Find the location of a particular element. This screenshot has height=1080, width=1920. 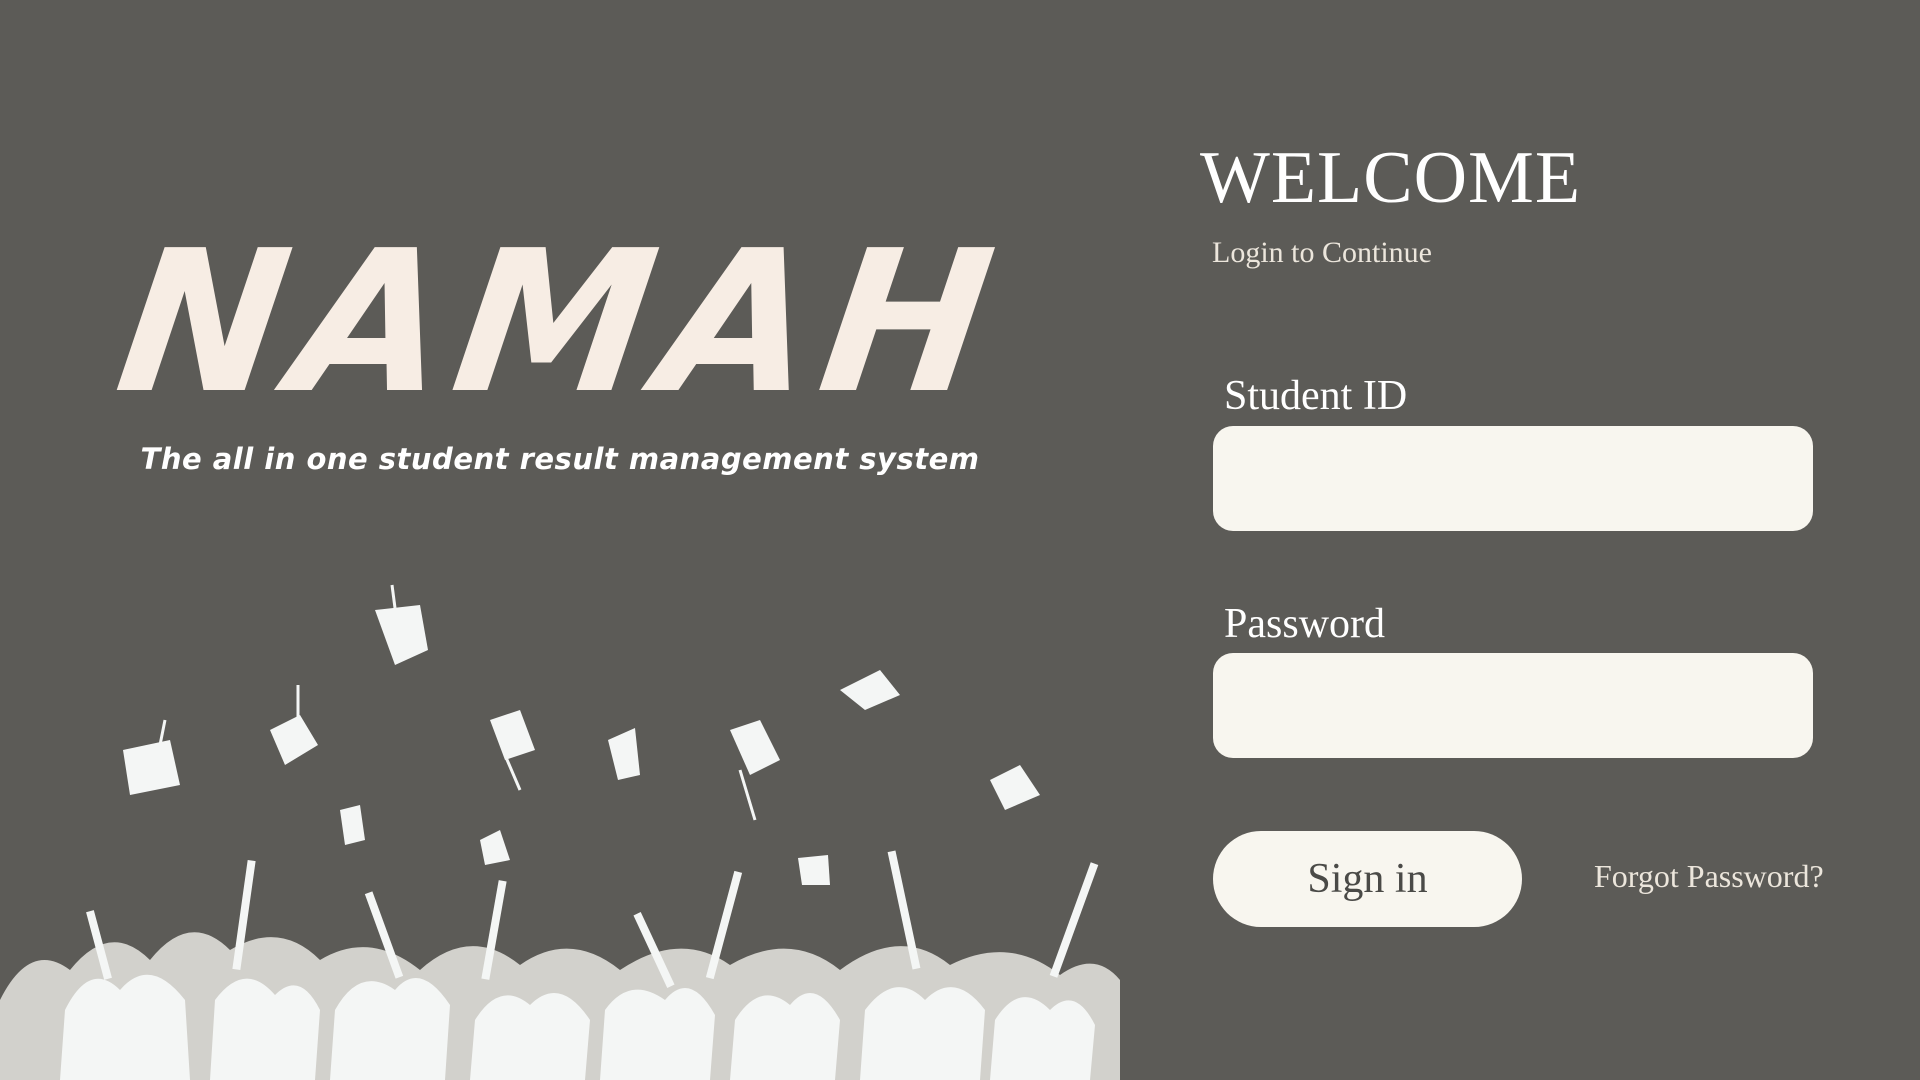

sign-in-button: Sign in is located at coordinates (1367, 879).